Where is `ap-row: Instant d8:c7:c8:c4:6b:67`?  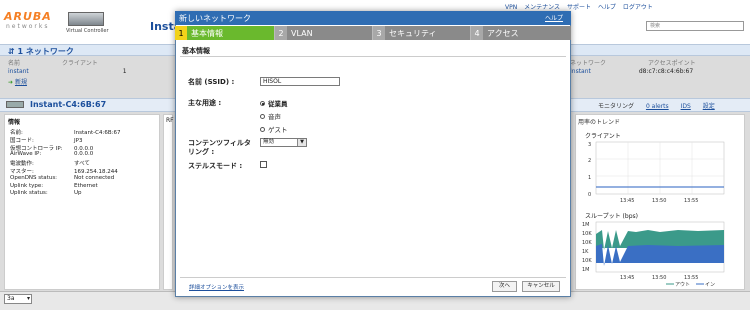
ap-row: Instant d8:c7:c8:c4:6b:67 is located at coordinates (660, 71).